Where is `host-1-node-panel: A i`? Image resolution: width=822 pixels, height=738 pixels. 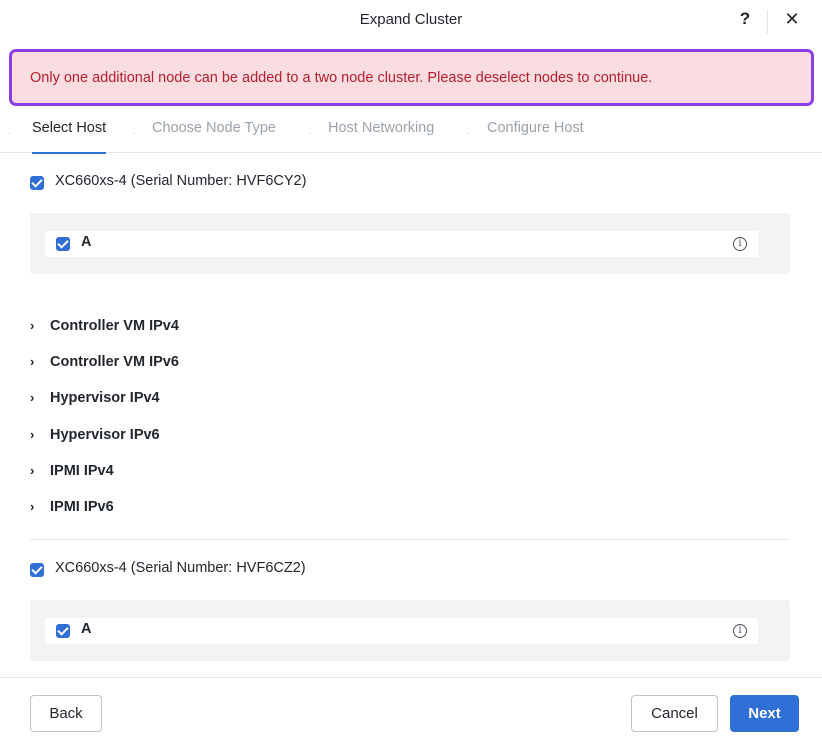 host-1-node-panel: A i is located at coordinates (410, 243).